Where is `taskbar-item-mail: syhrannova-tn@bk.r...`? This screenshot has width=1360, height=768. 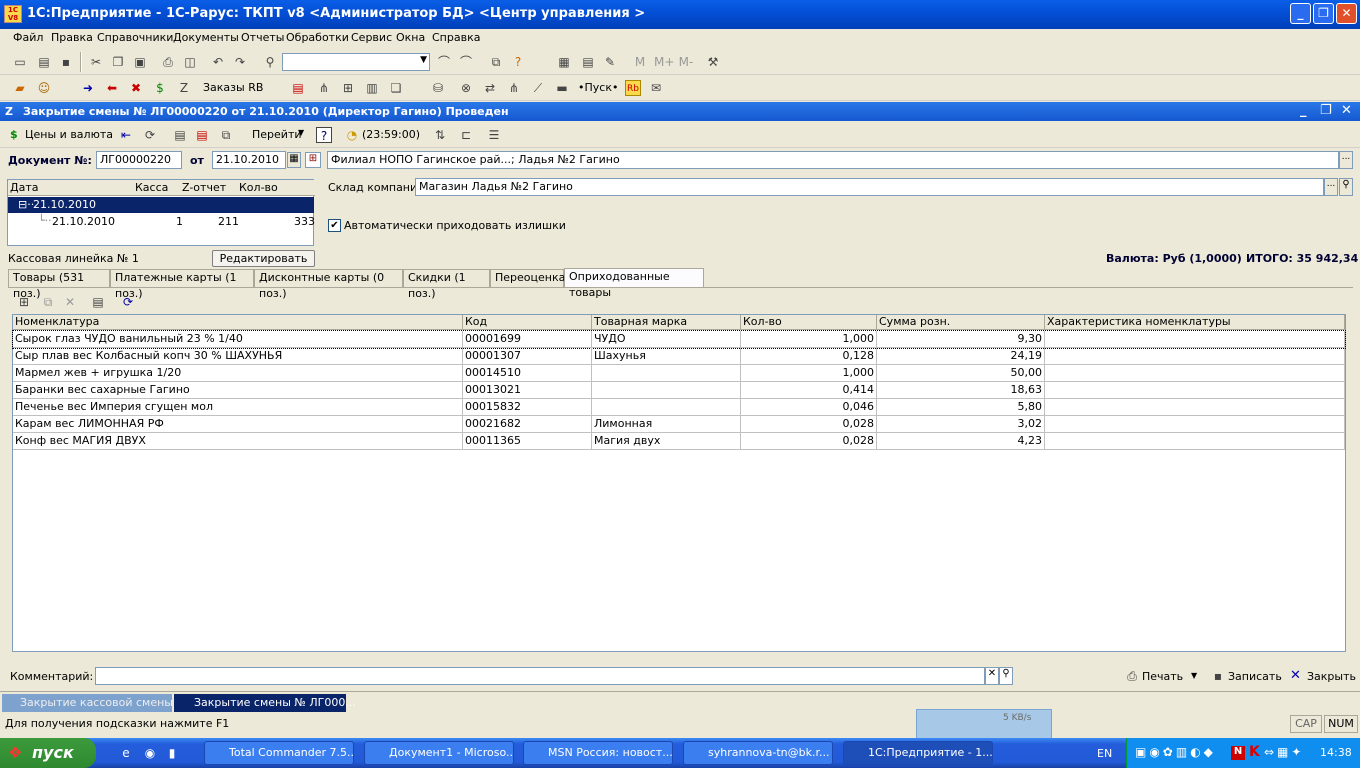 taskbar-item-mail: syhrannova-tn@bk.r... is located at coordinates (758, 753).